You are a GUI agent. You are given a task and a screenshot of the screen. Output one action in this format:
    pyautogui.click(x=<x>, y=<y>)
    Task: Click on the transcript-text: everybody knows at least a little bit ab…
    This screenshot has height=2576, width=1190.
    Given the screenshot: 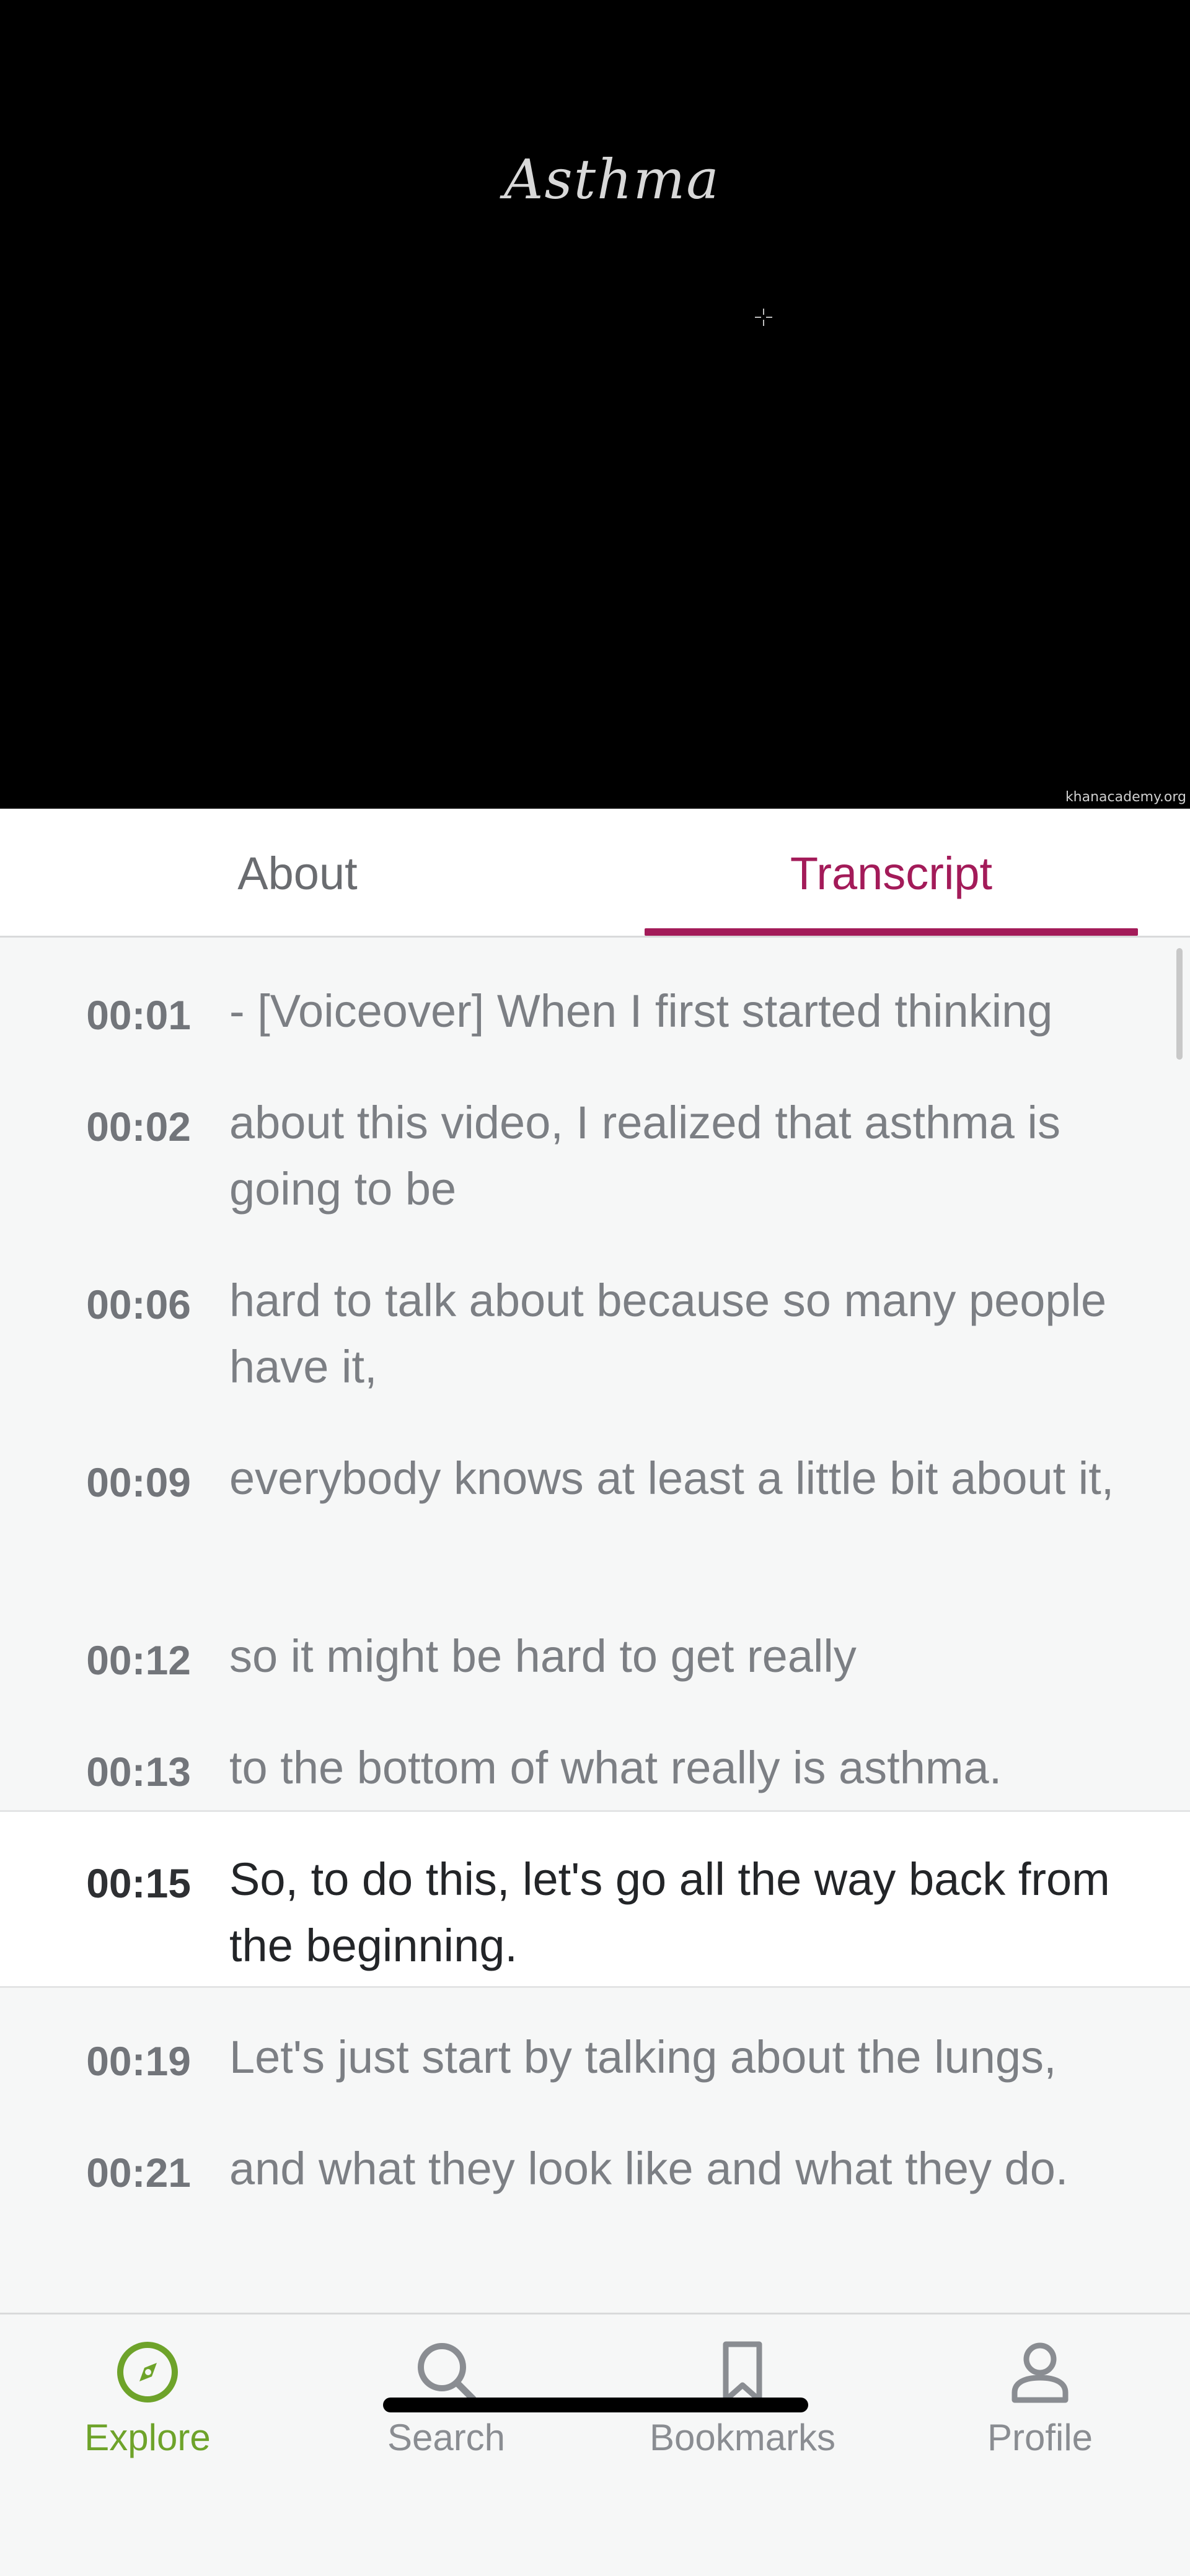 What is the action you would take?
    pyautogui.click(x=671, y=1478)
    